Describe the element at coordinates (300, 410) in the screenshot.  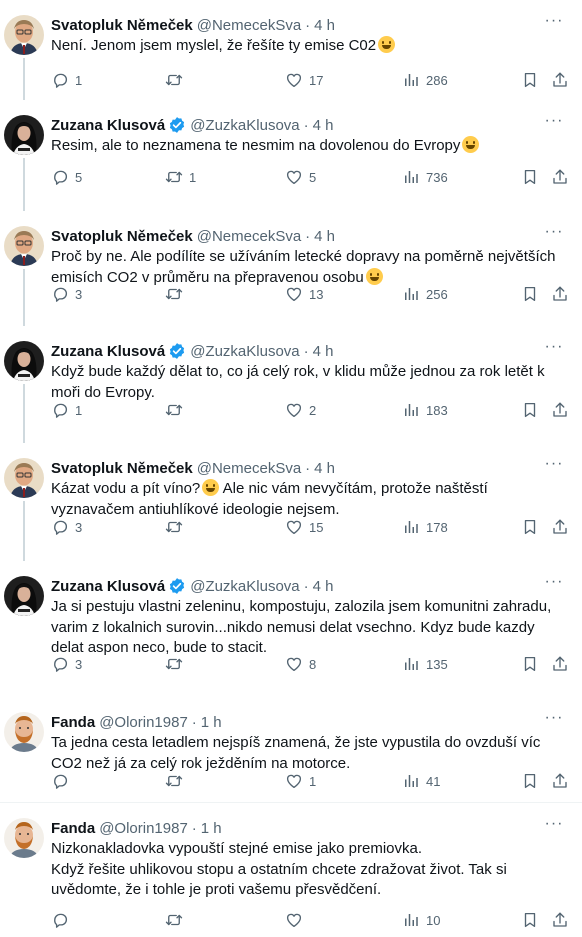
I see `like-button: 2` at that location.